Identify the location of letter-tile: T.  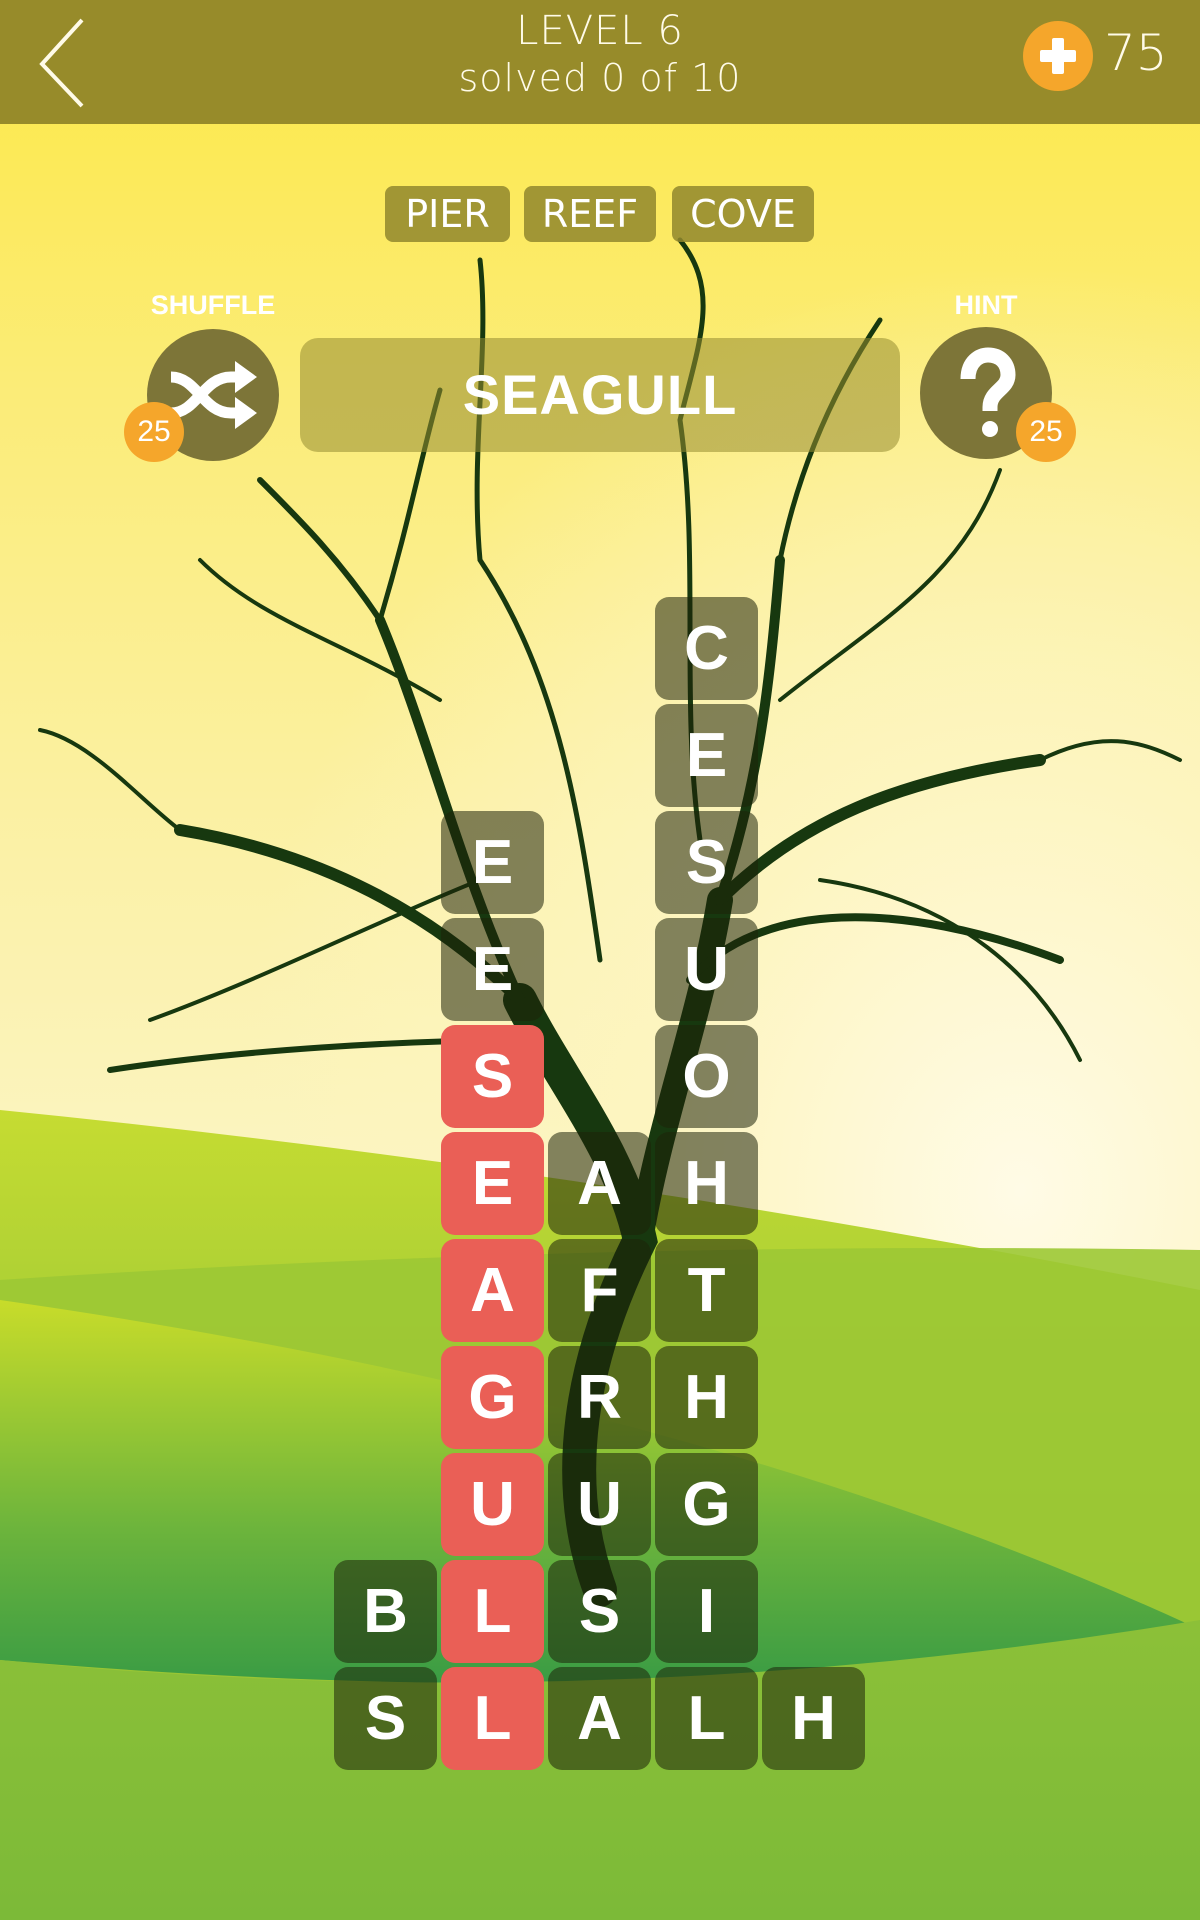
(706, 1290).